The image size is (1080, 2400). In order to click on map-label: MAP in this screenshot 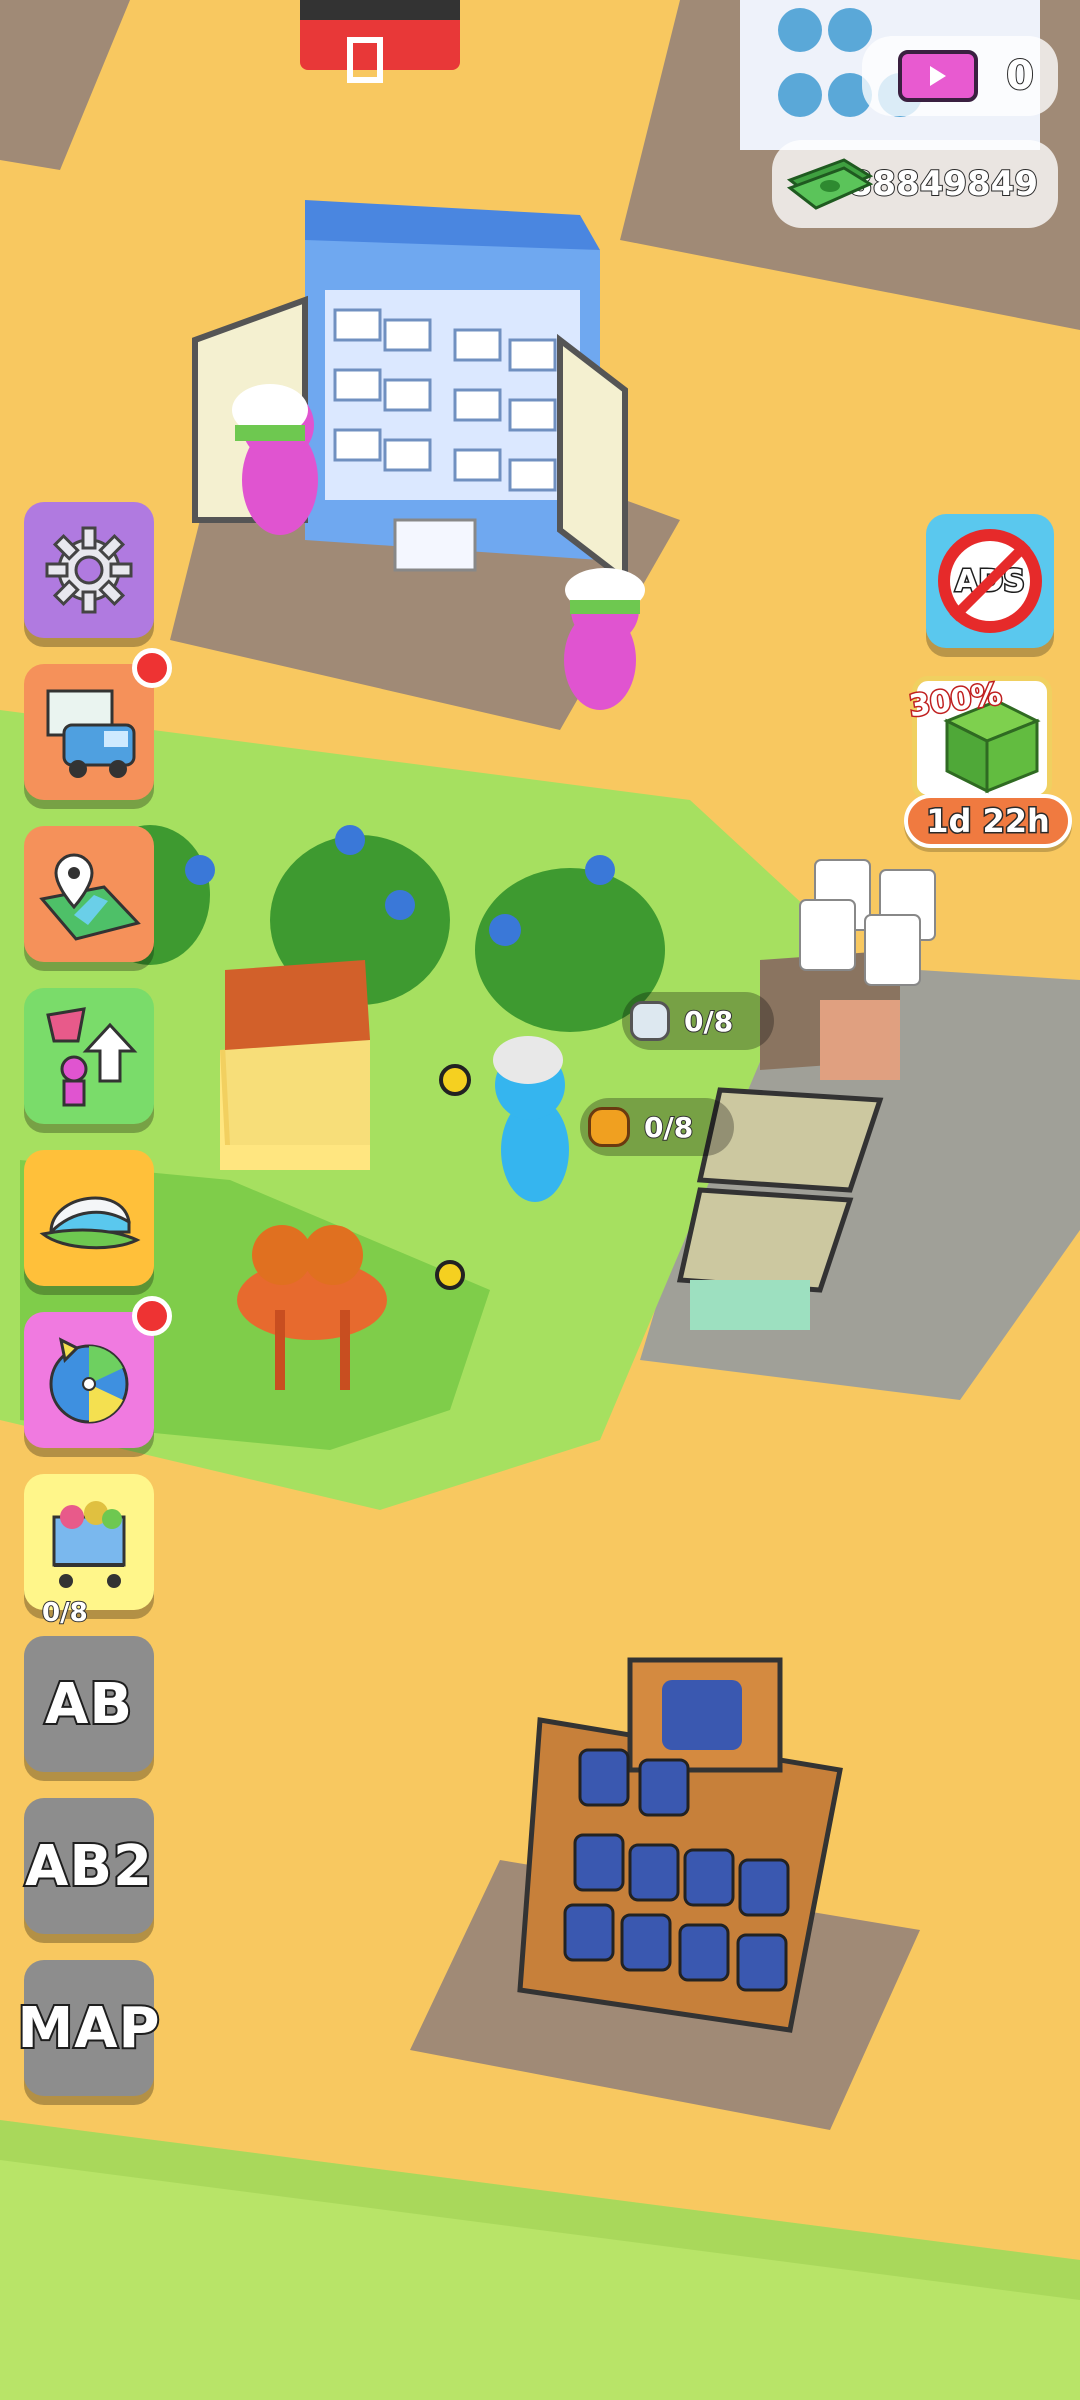, I will do `click(88, 2028)`.